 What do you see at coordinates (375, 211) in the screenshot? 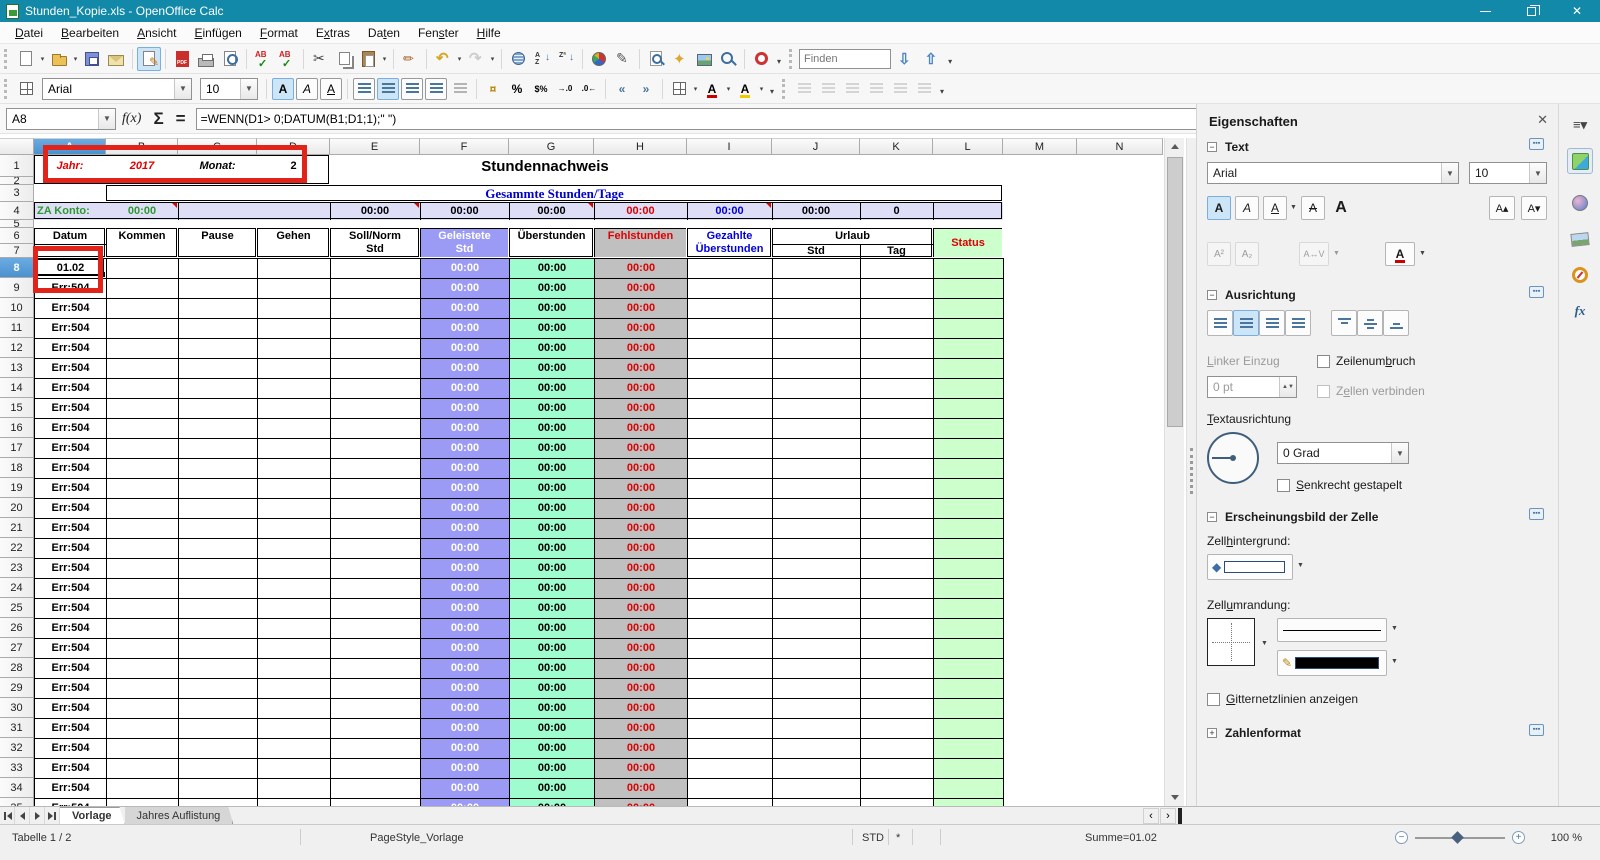
I see `cell-summary-e: 00:00` at bounding box center [375, 211].